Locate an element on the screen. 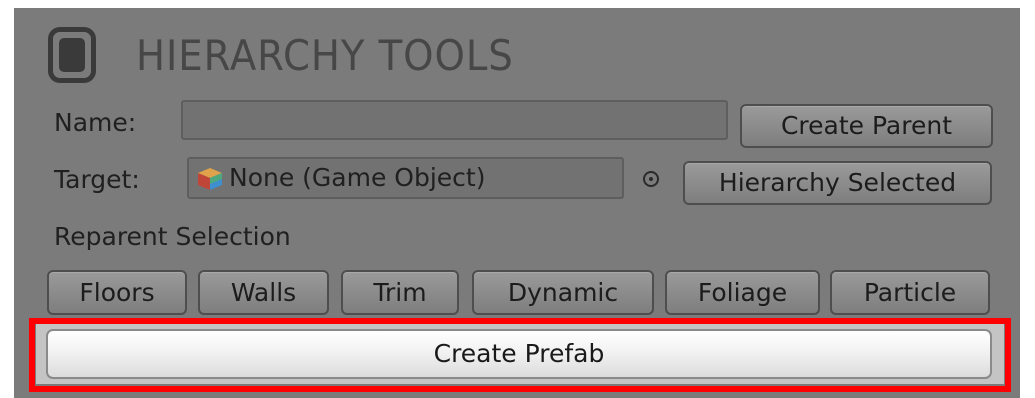 Image resolution: width=1035 pixels, height=398 pixels. create-parent-button: Create Parent is located at coordinates (866, 126).